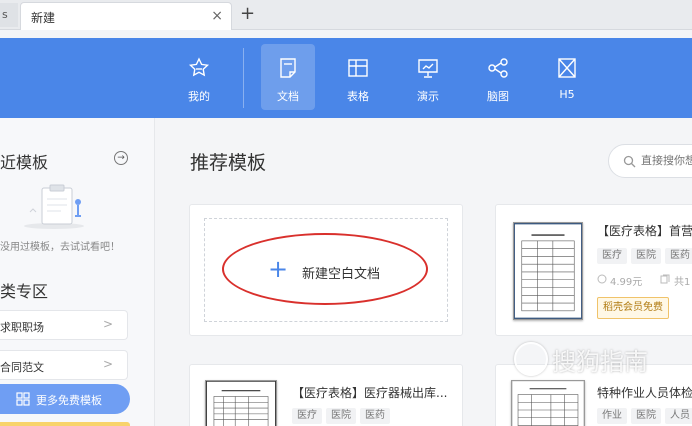 Image resolution: width=692 pixels, height=426 pixels. What do you see at coordinates (217, 16) in the screenshot?
I see `close-icon: ×` at bounding box center [217, 16].